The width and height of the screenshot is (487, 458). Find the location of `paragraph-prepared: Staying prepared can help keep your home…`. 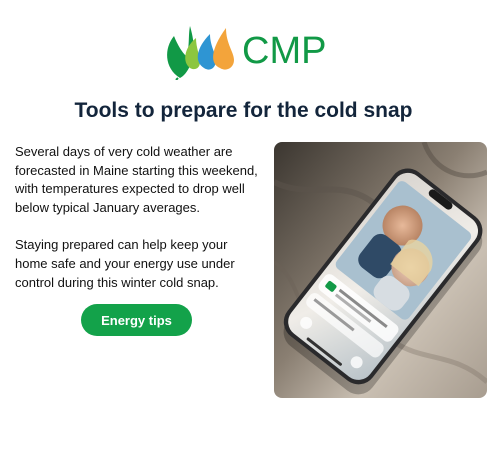

paragraph-prepared: Staying prepared can help keep your home… is located at coordinates (125, 263).